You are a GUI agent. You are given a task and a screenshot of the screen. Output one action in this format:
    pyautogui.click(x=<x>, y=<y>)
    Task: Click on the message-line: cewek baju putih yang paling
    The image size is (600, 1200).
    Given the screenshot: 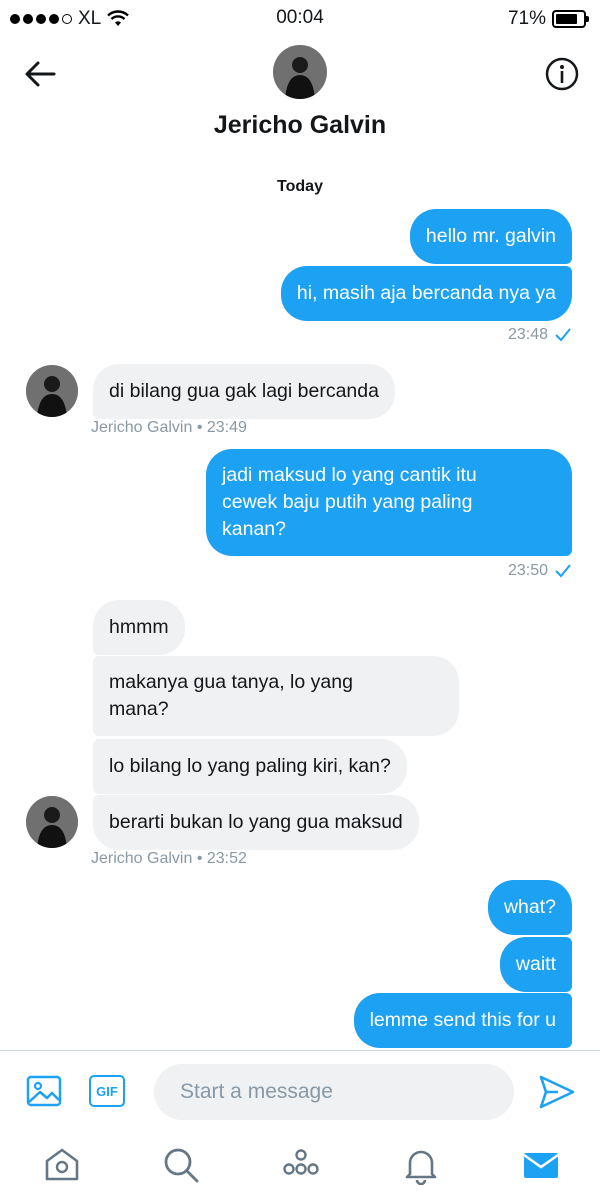 What is the action you would take?
    pyautogui.click(x=347, y=502)
    